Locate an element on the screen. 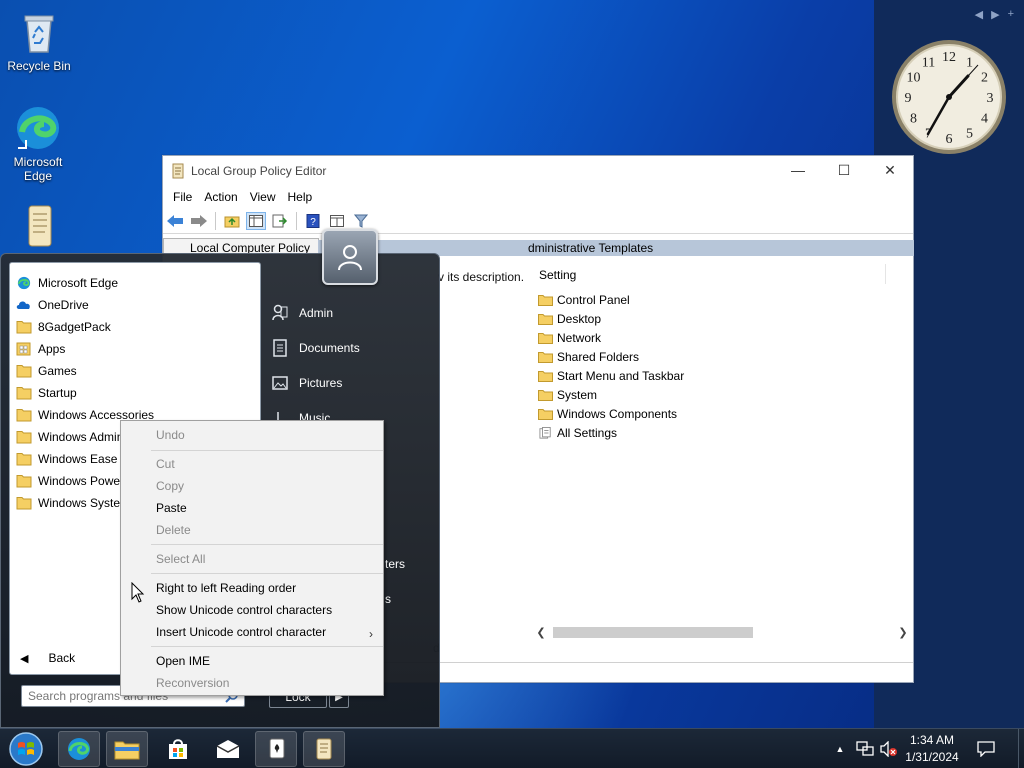 The height and width of the screenshot is (768, 1024). sidebar-prev-icon: ◀ is located at coordinates (979, 14).